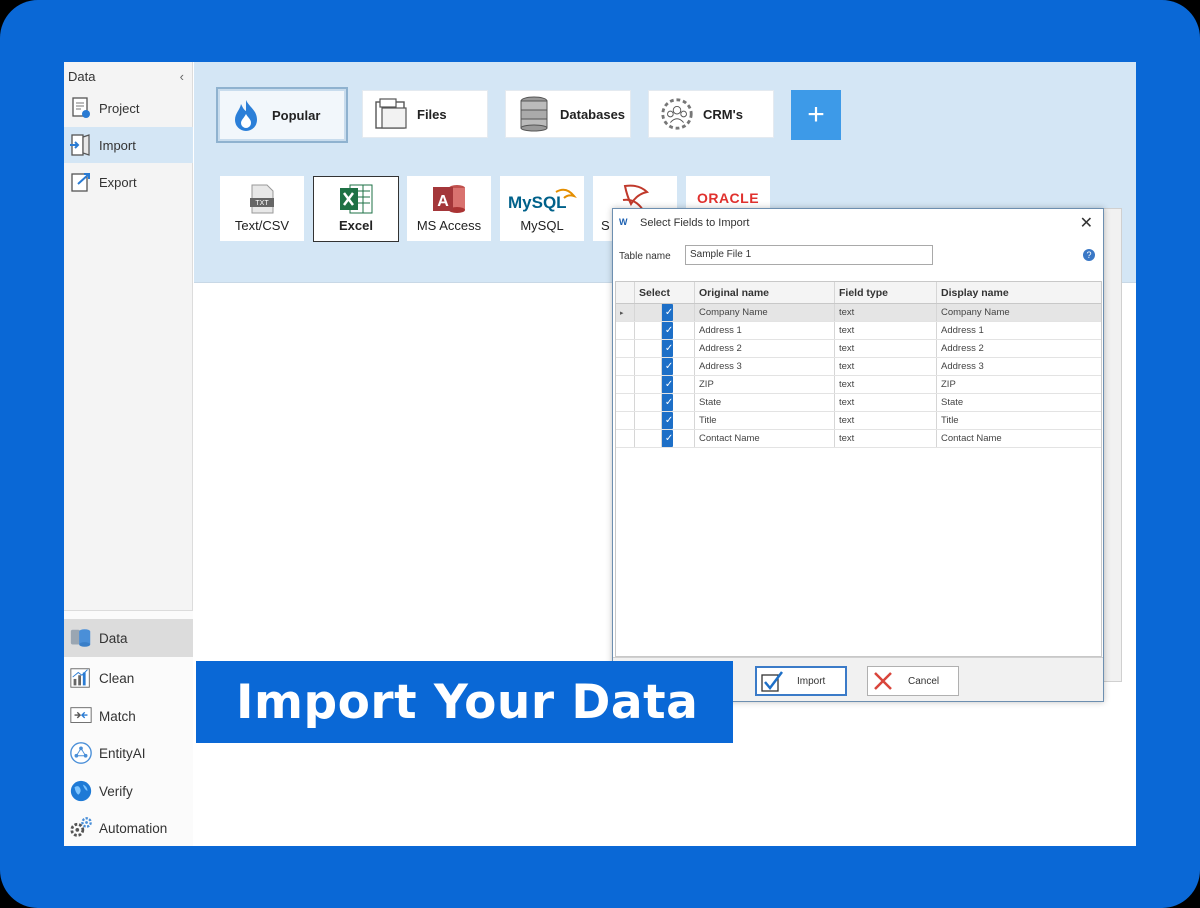  I want to click on display-name-cell: Address 2, so click(1018, 348).